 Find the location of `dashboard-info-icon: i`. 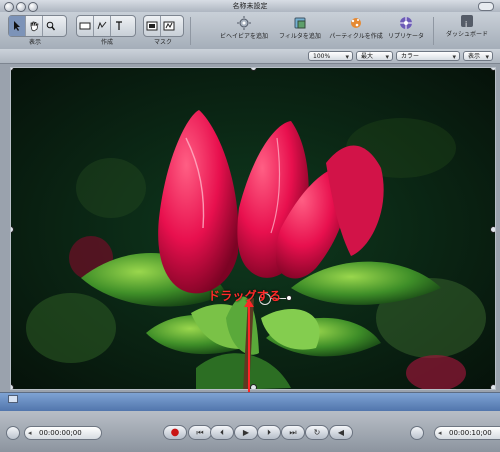

dashboard-info-icon: i is located at coordinates (467, 22).